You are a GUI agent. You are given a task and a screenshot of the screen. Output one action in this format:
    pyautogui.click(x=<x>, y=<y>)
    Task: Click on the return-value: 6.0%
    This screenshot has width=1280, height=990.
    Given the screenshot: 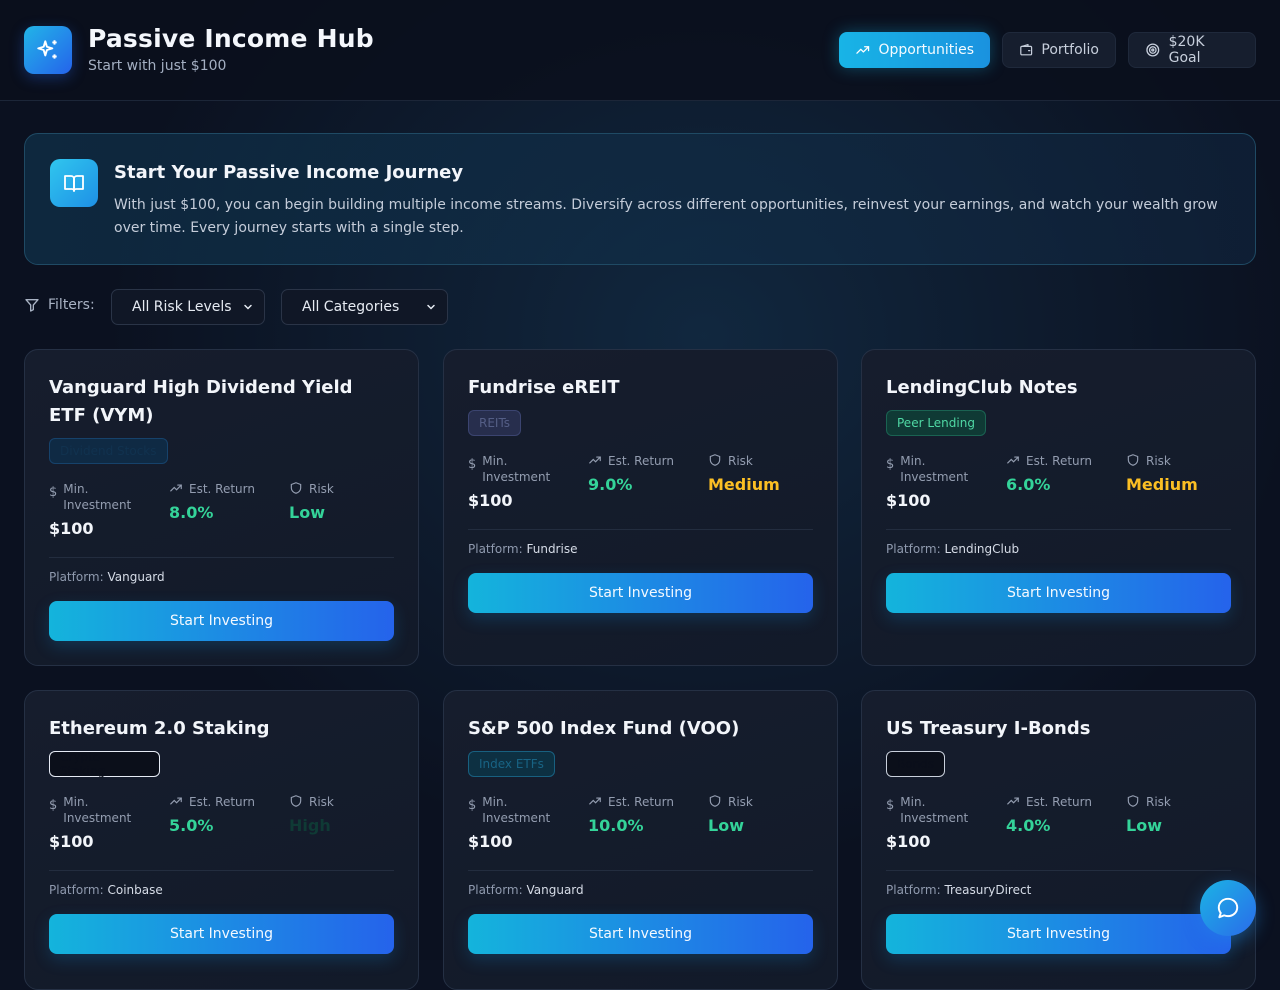 What is the action you would take?
    pyautogui.click(x=1028, y=484)
    